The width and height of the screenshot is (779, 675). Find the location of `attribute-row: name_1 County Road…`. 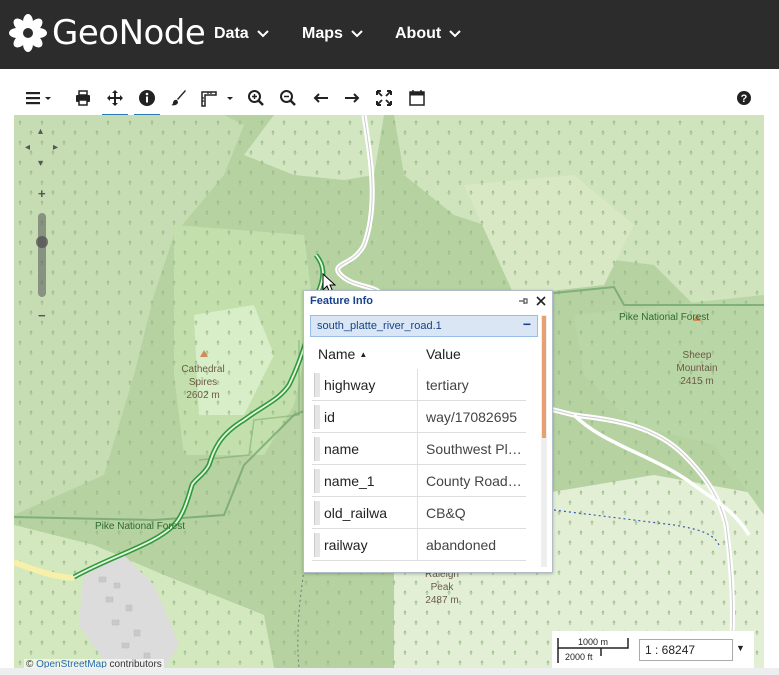

attribute-row: name_1 County Road… is located at coordinates (419, 481).